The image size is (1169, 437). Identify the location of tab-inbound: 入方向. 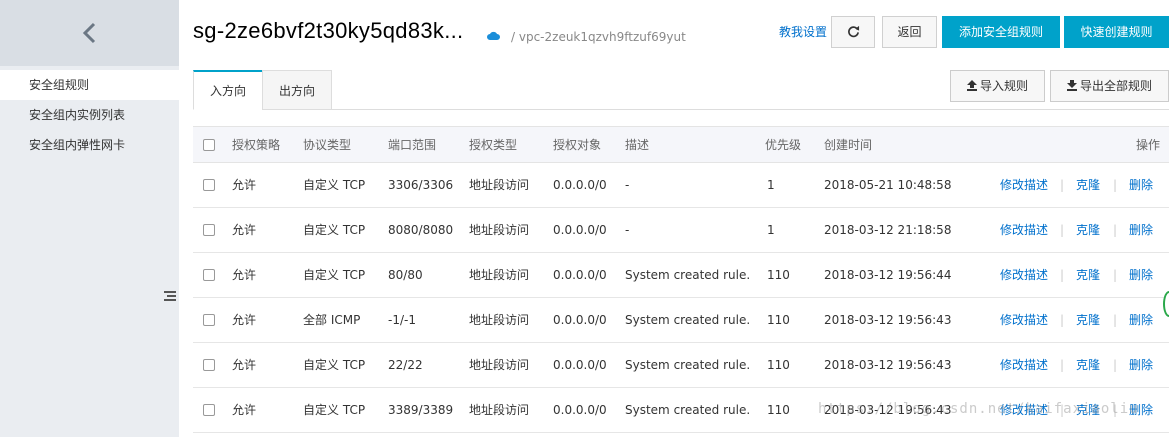
(228, 90).